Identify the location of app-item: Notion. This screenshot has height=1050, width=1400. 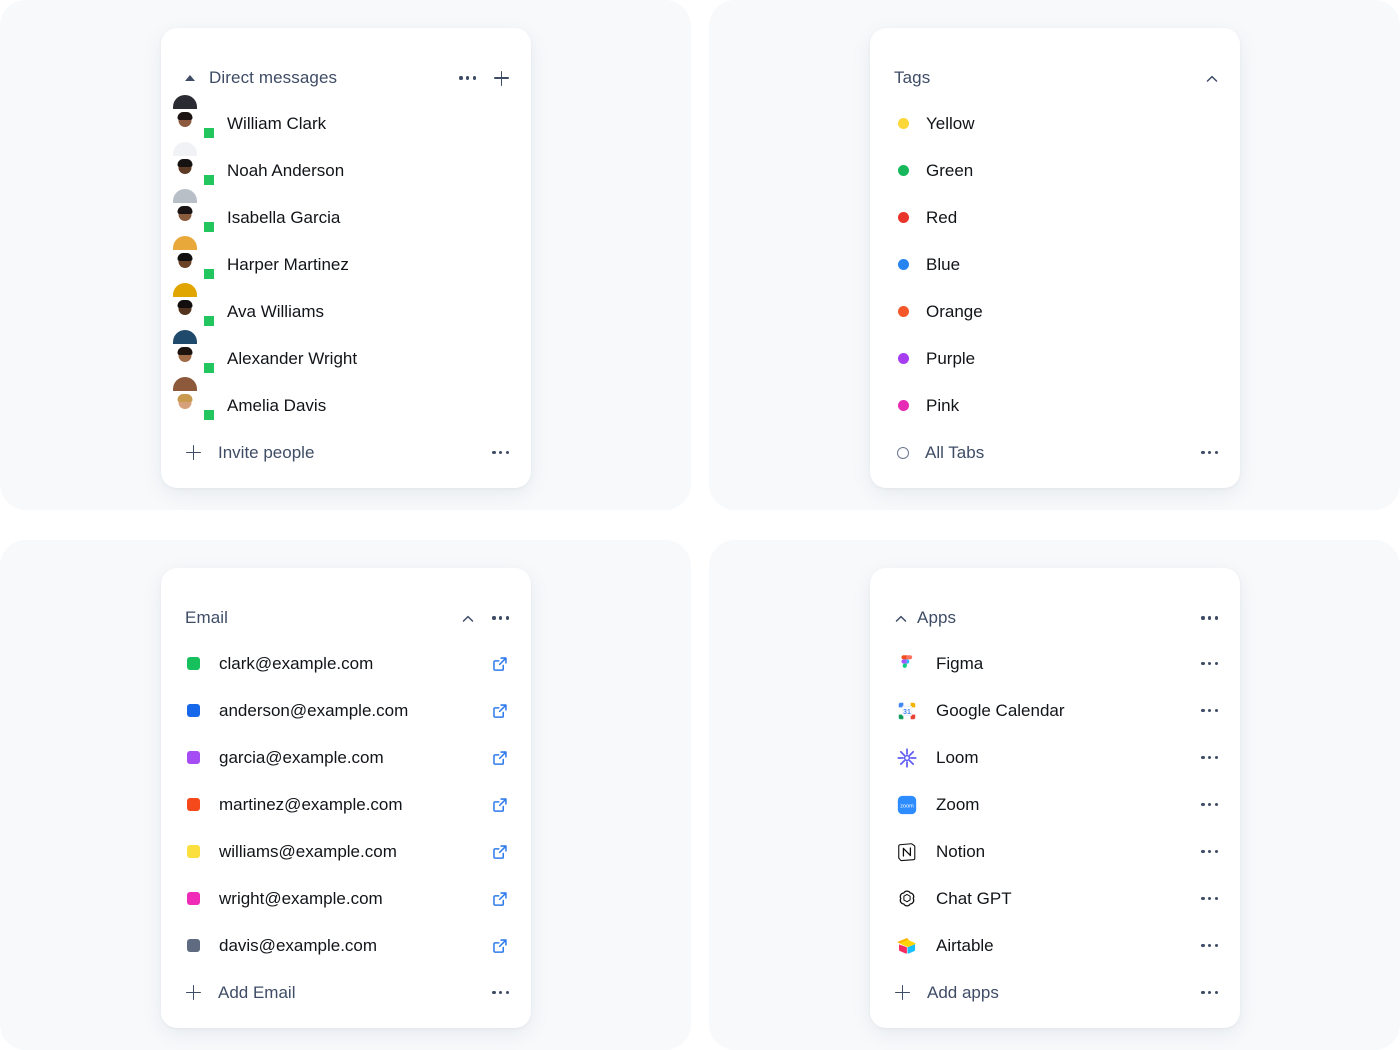
(1055, 851).